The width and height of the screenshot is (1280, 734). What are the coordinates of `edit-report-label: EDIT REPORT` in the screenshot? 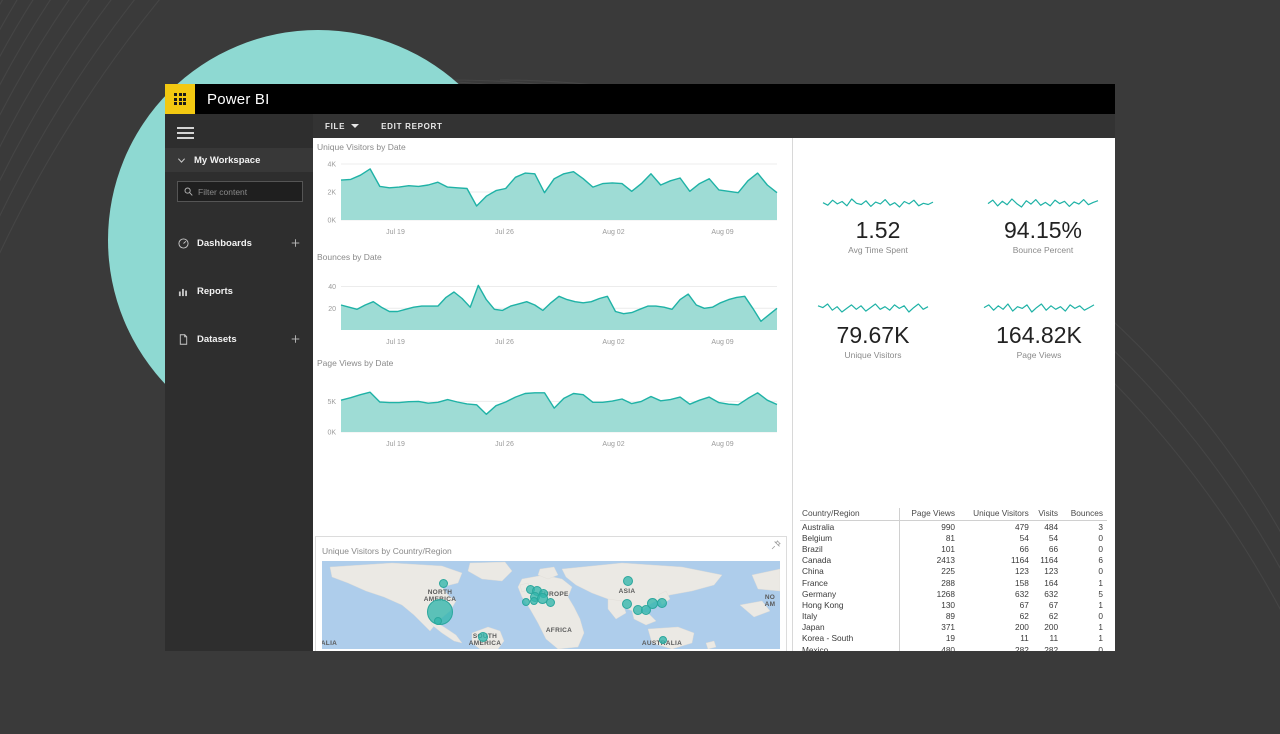 It's located at (412, 126).